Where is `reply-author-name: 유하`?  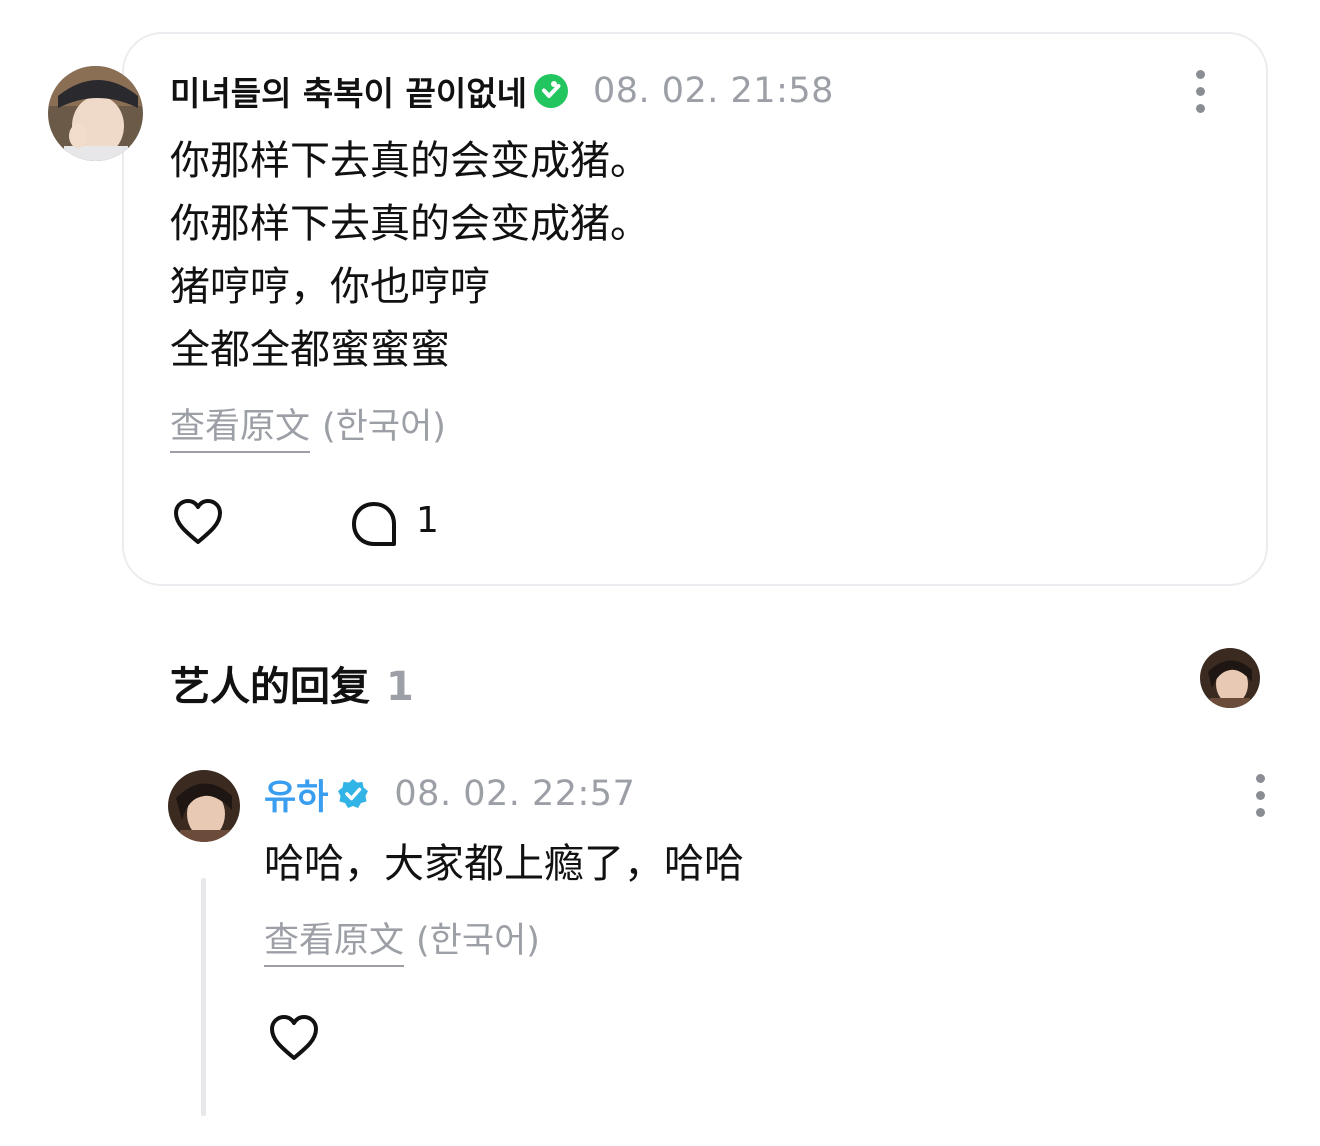 reply-author-name: 유하 is located at coordinates (296, 794).